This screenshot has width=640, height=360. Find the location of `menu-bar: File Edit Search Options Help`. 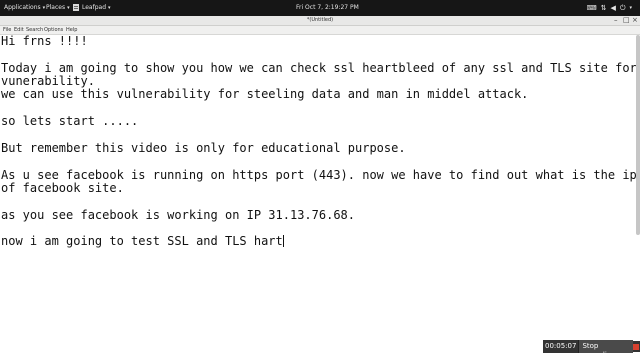

menu-bar: File Edit Search Options Help is located at coordinates (320, 30).